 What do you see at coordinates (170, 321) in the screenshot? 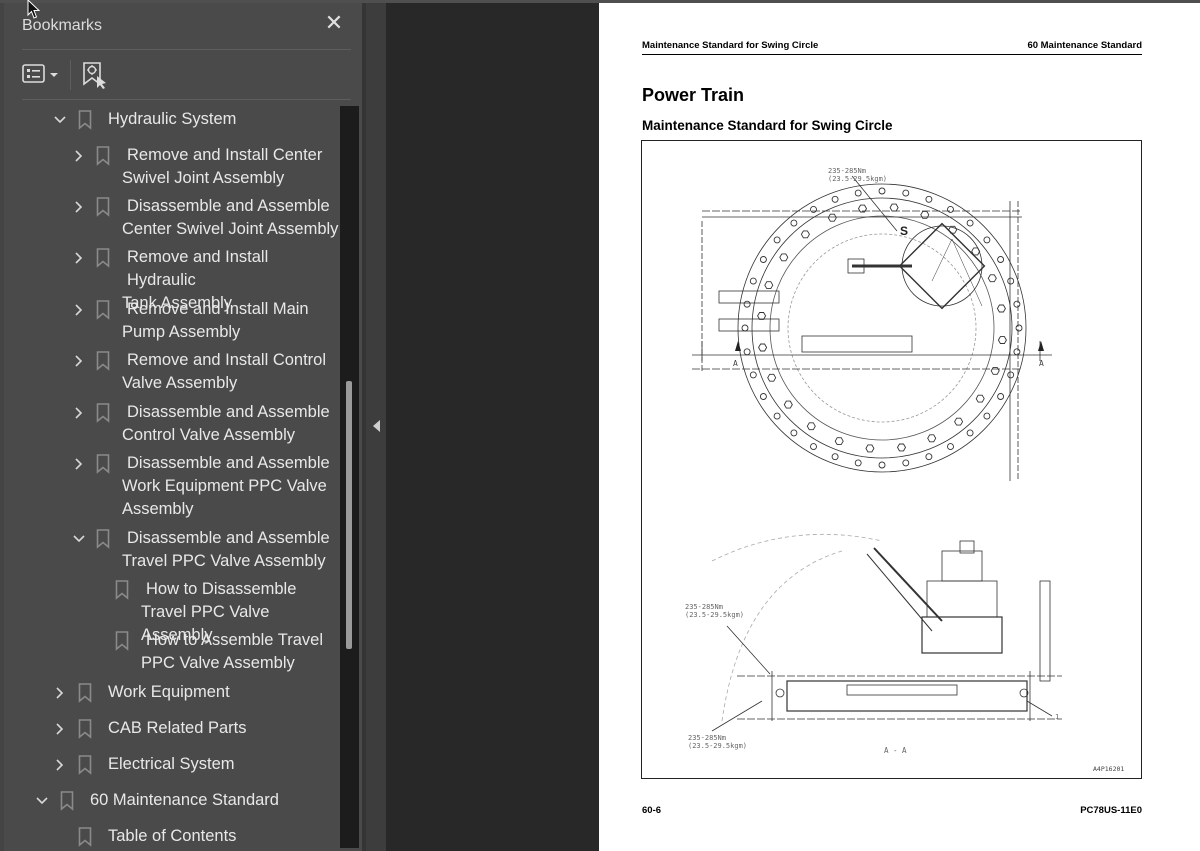
I see `bookmark-item: Remove and Install Main Pump Assembly` at bounding box center [170, 321].